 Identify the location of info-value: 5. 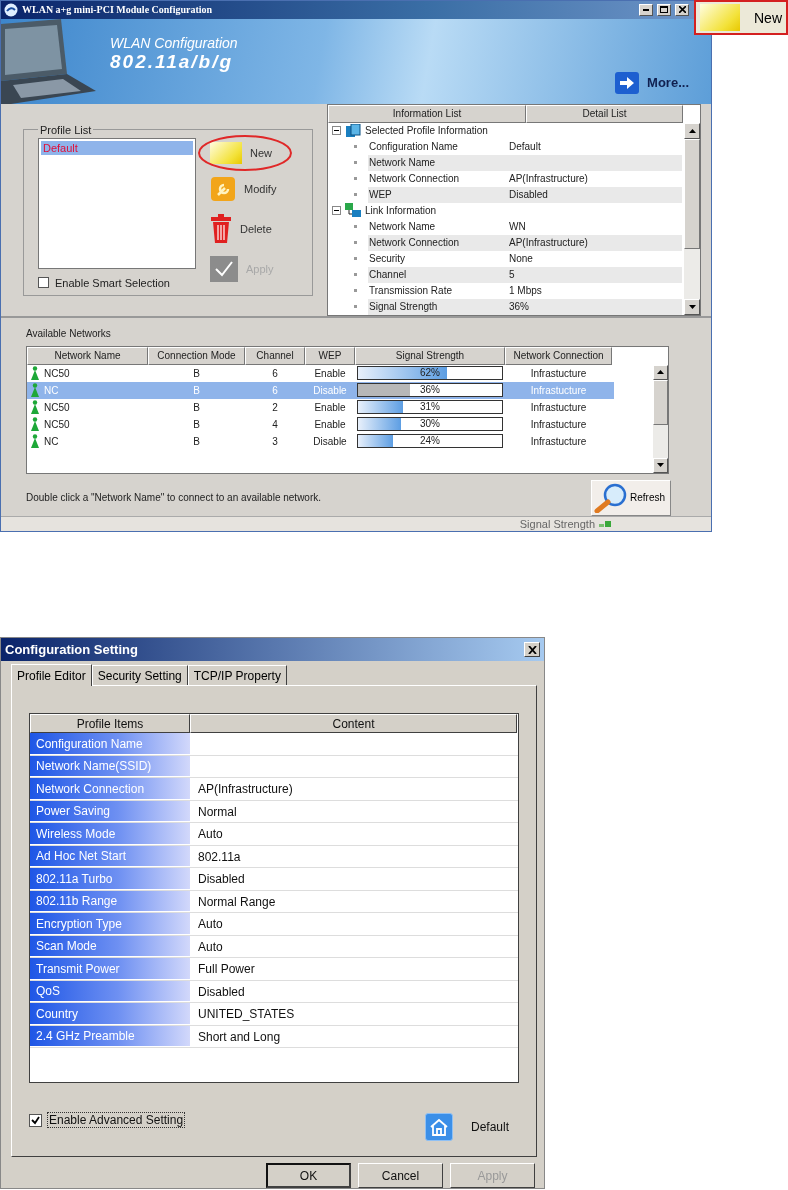
(512, 275).